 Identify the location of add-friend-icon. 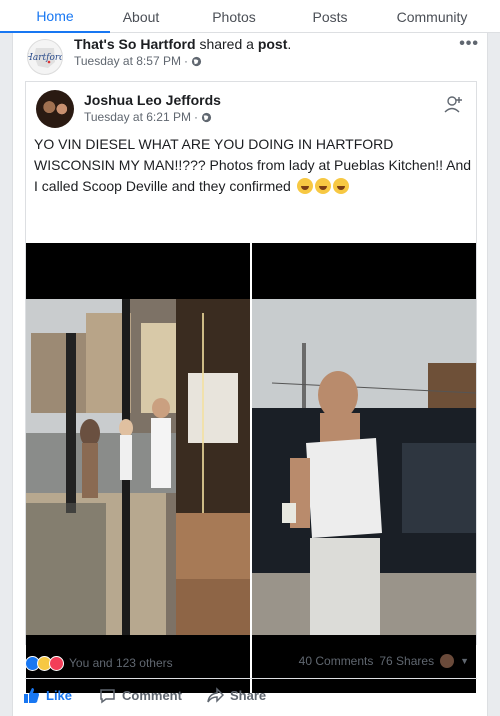
(454, 104).